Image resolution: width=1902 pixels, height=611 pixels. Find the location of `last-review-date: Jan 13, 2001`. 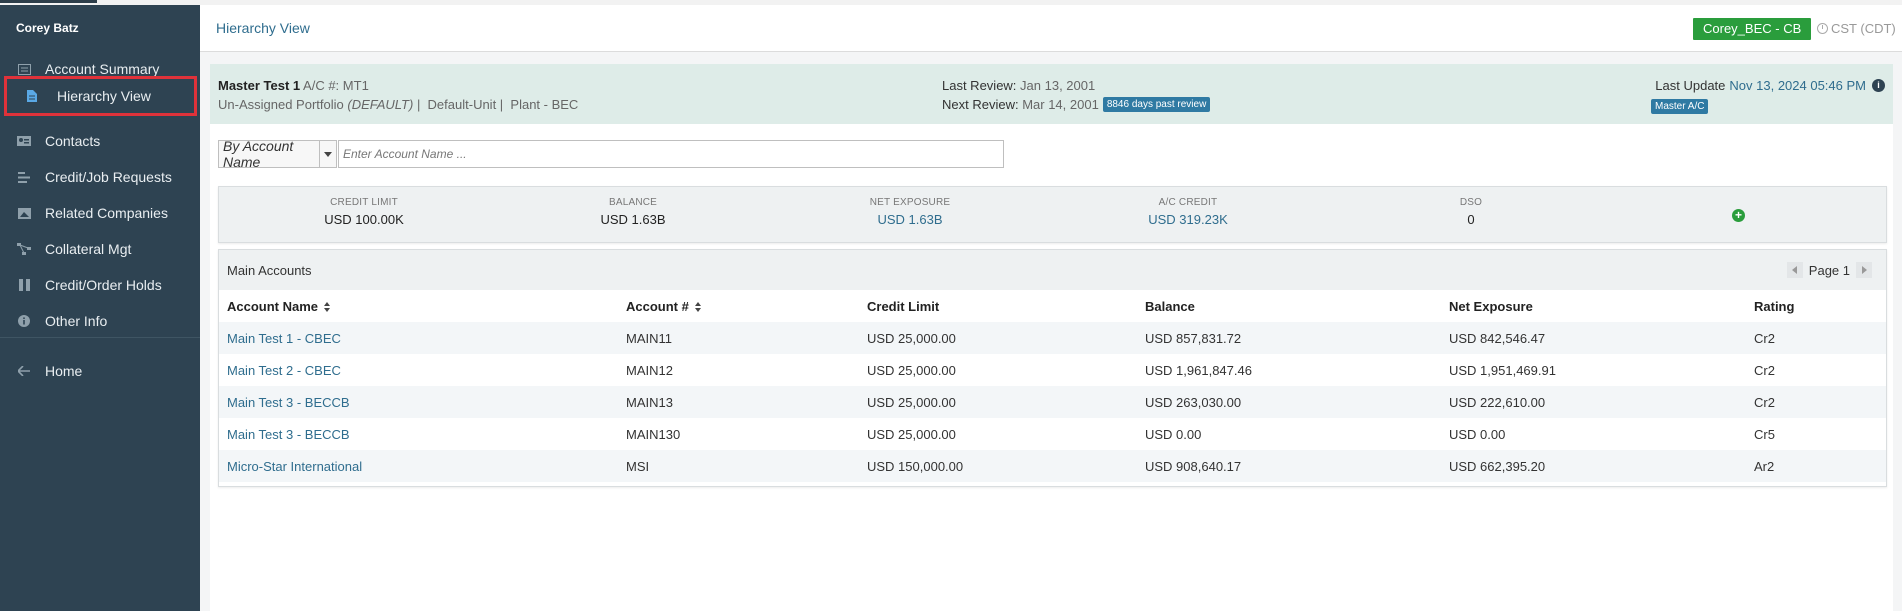

last-review-date: Jan 13, 2001 is located at coordinates (1058, 85).